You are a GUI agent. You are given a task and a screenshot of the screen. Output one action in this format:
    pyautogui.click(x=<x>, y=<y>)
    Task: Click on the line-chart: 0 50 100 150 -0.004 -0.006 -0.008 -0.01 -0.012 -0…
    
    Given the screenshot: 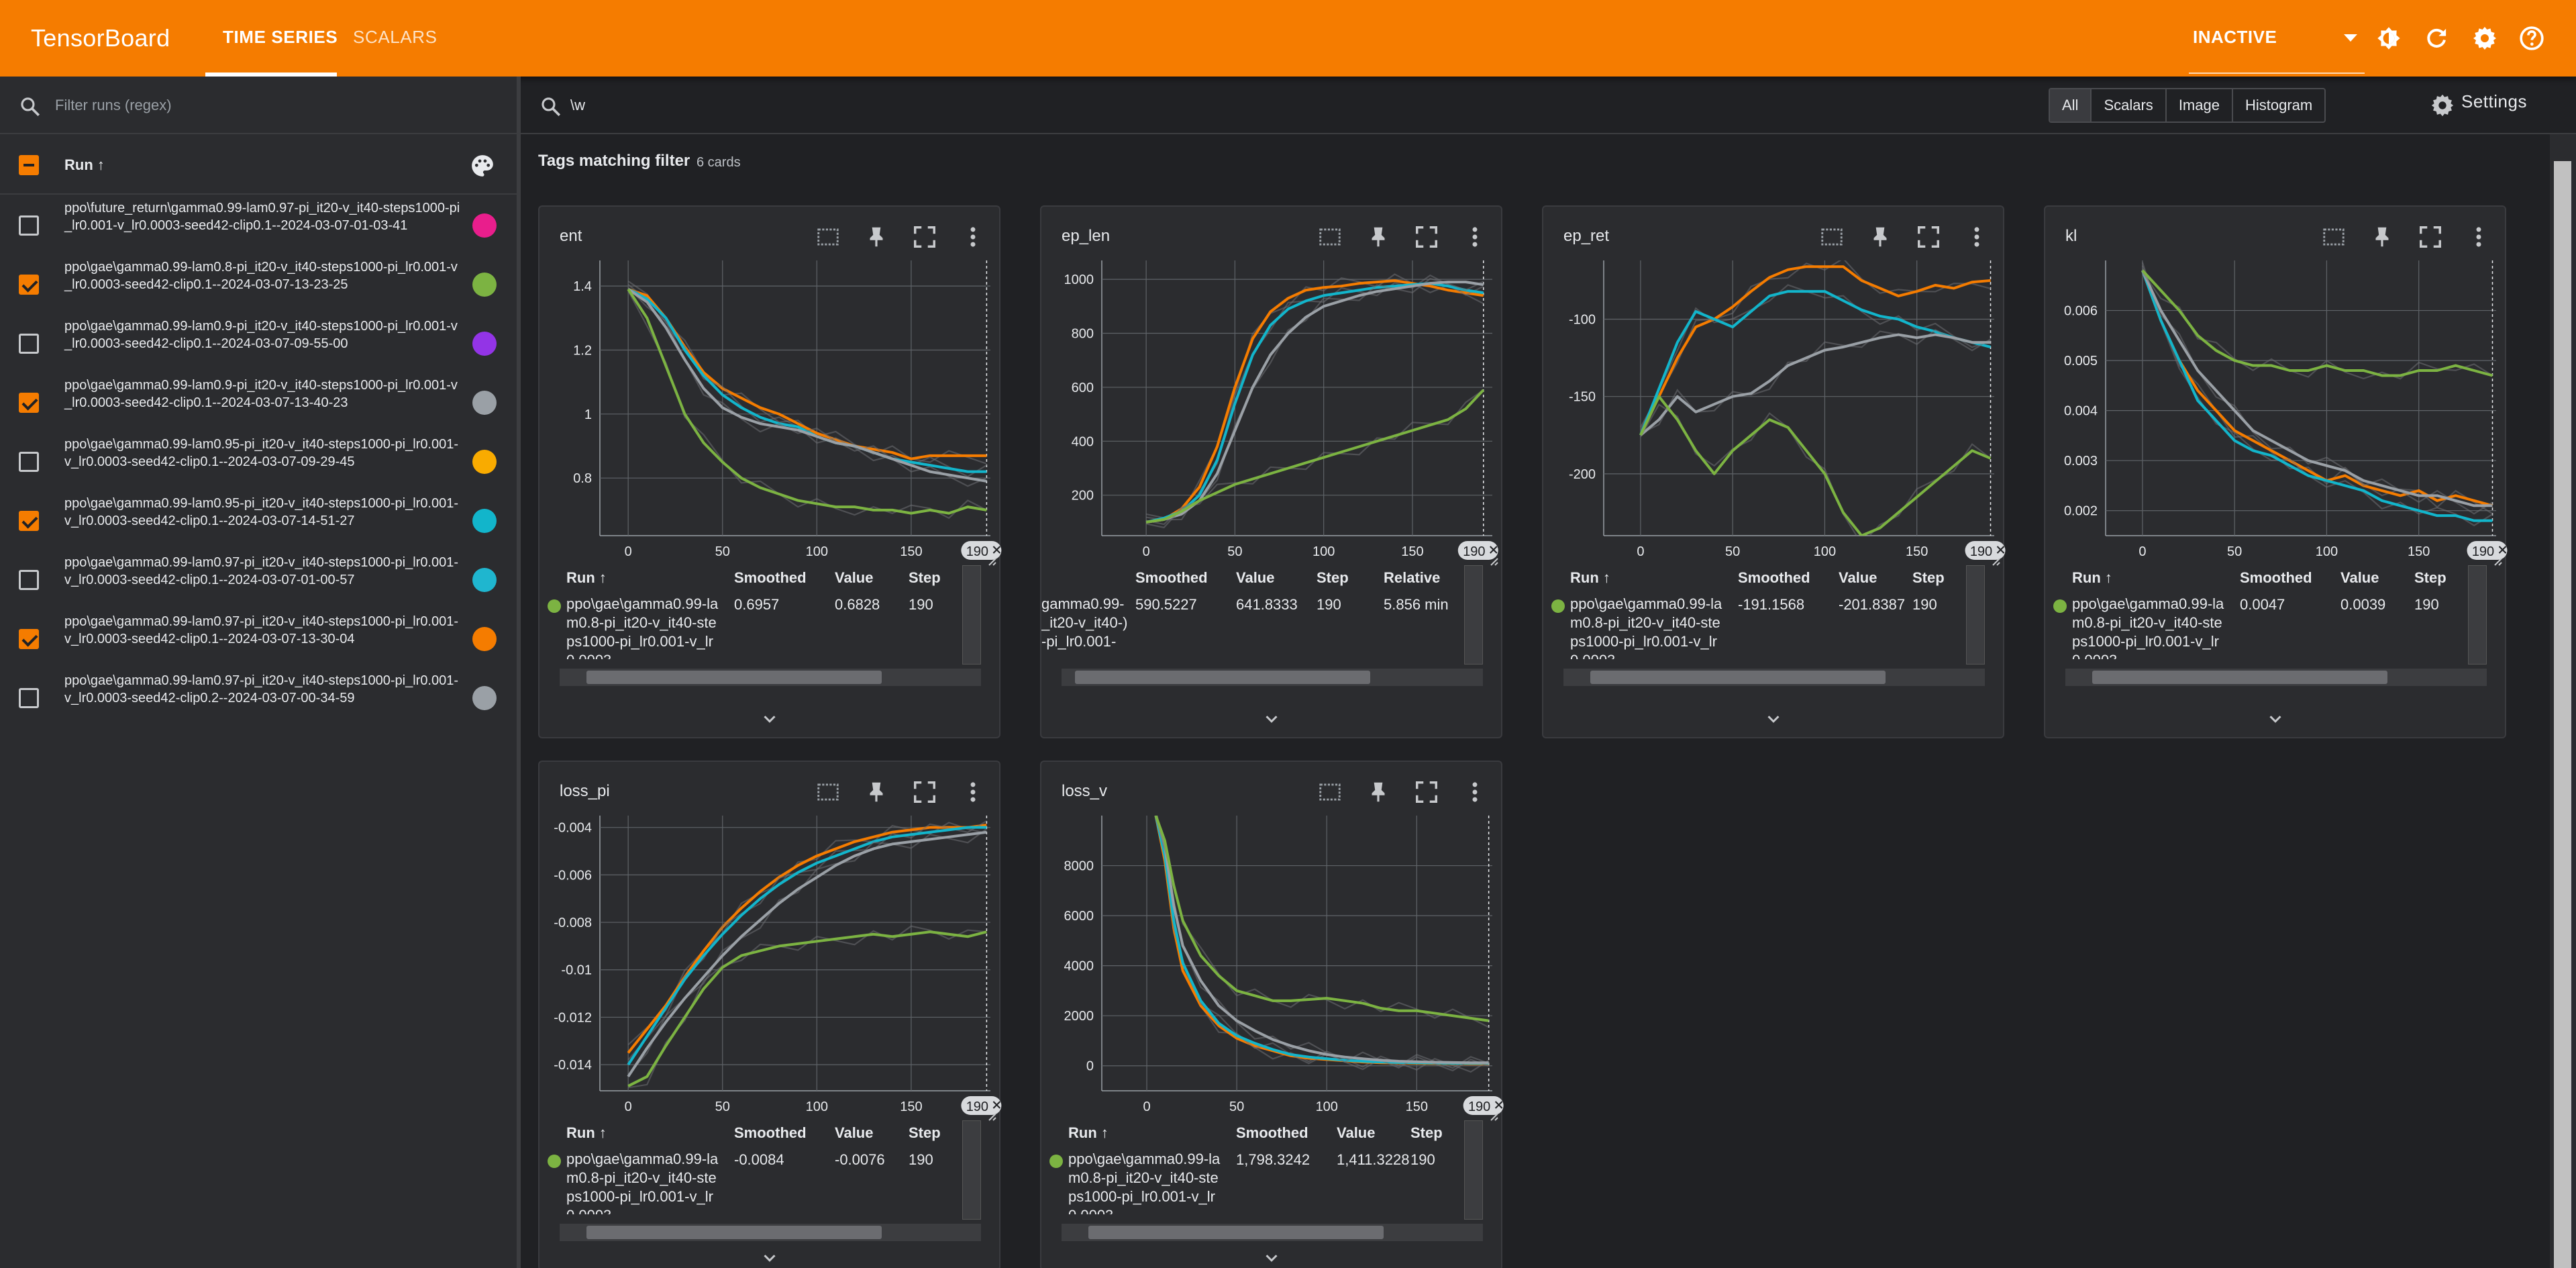 What is the action you would take?
    pyautogui.click(x=770, y=942)
    